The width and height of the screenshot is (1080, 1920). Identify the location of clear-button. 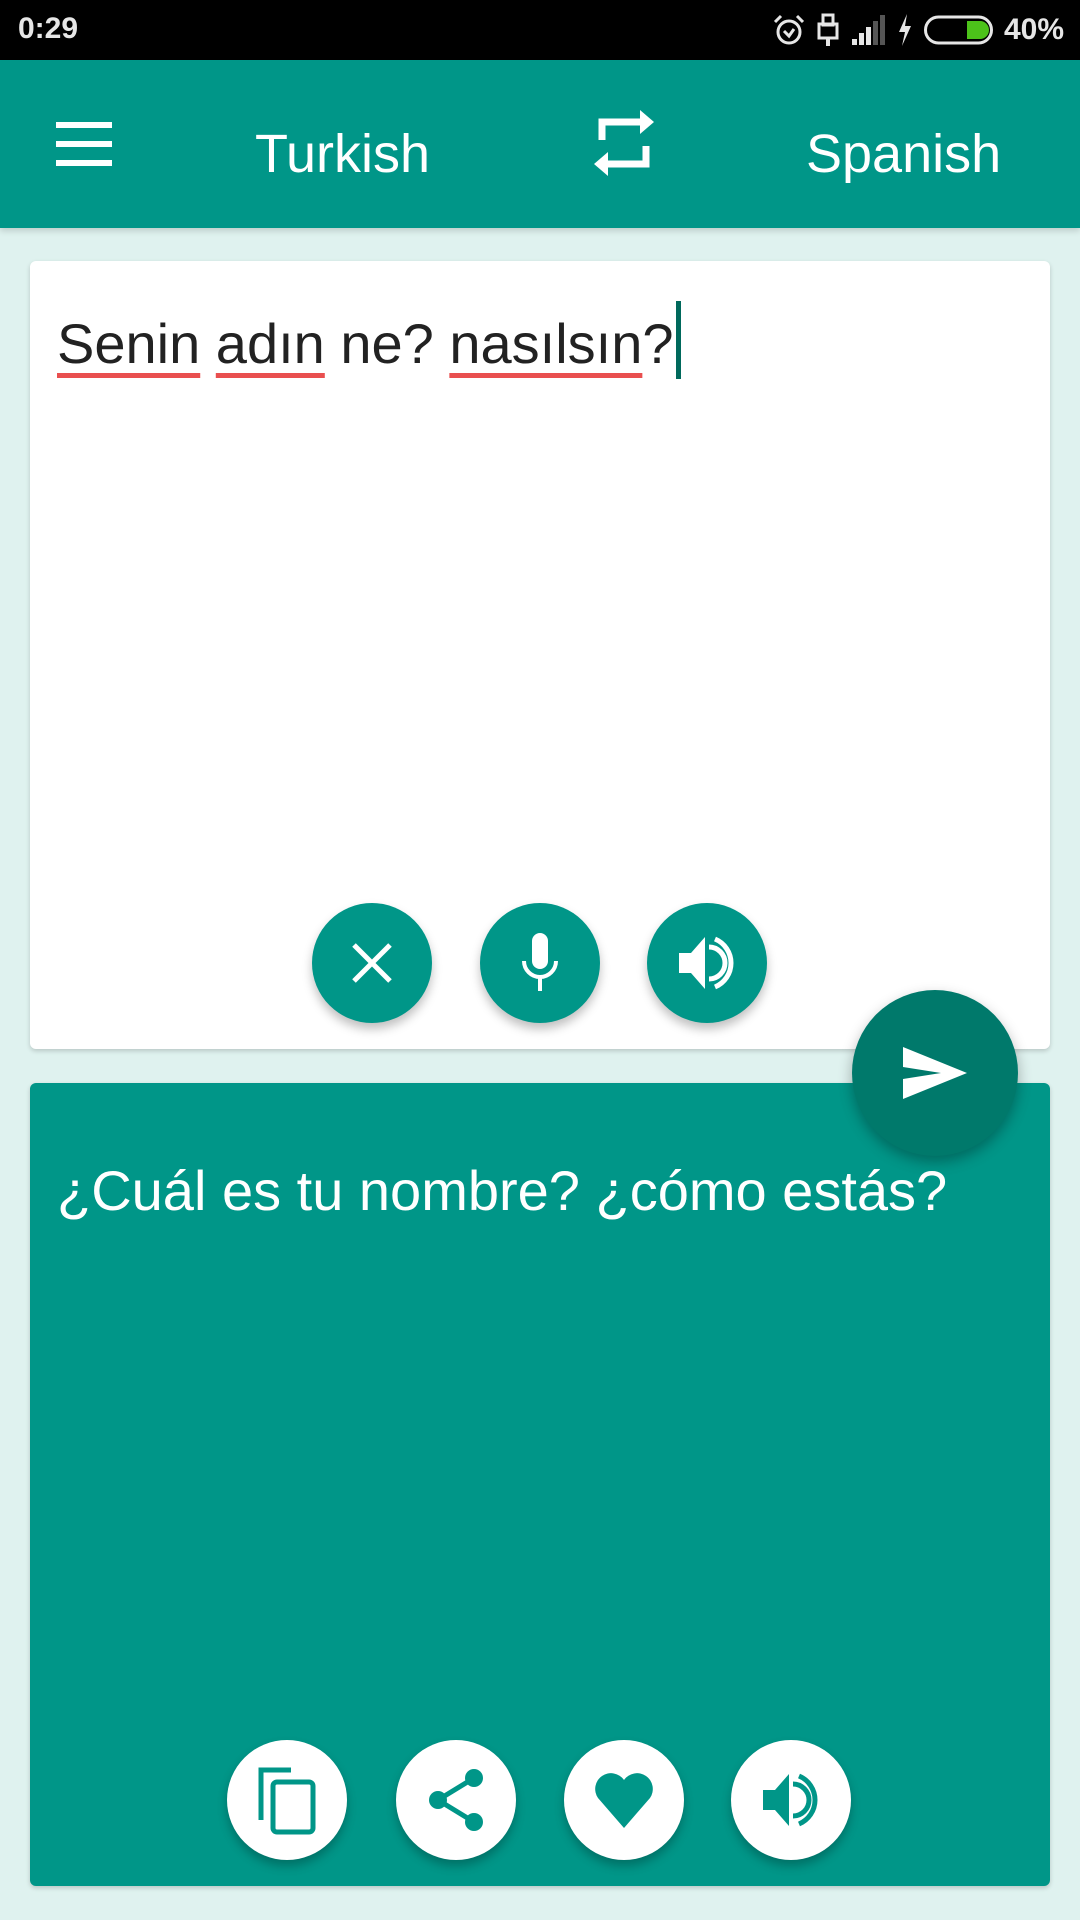
(372, 963).